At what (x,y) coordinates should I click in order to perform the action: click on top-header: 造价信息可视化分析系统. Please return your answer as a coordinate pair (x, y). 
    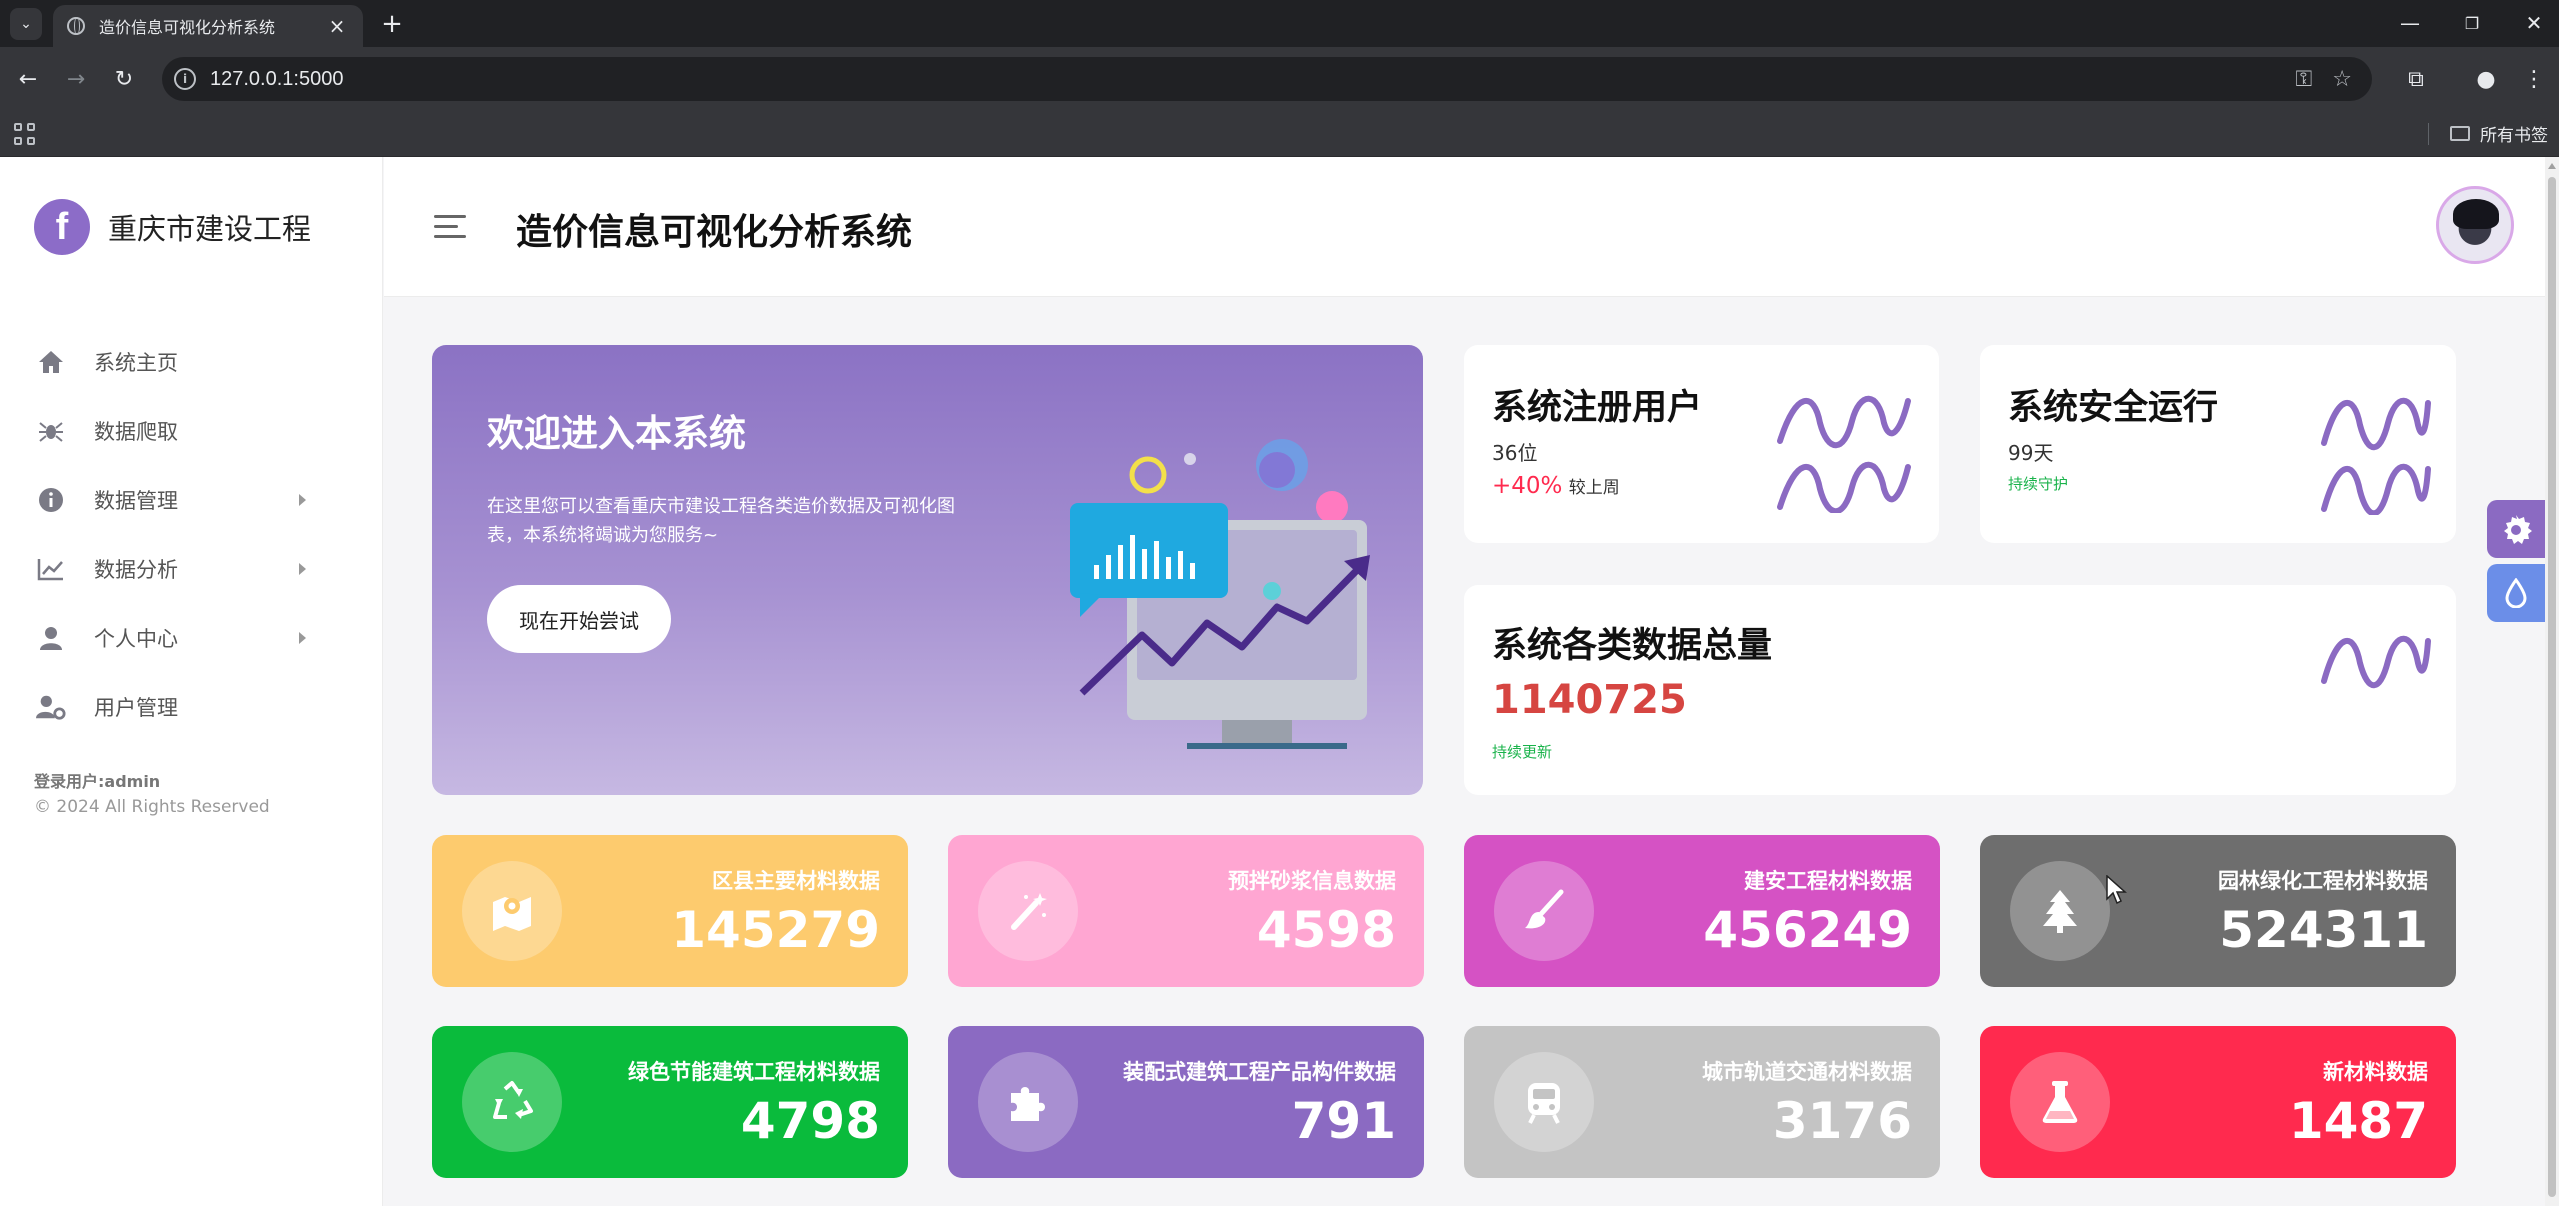
    Looking at the image, I should click on (1464, 227).